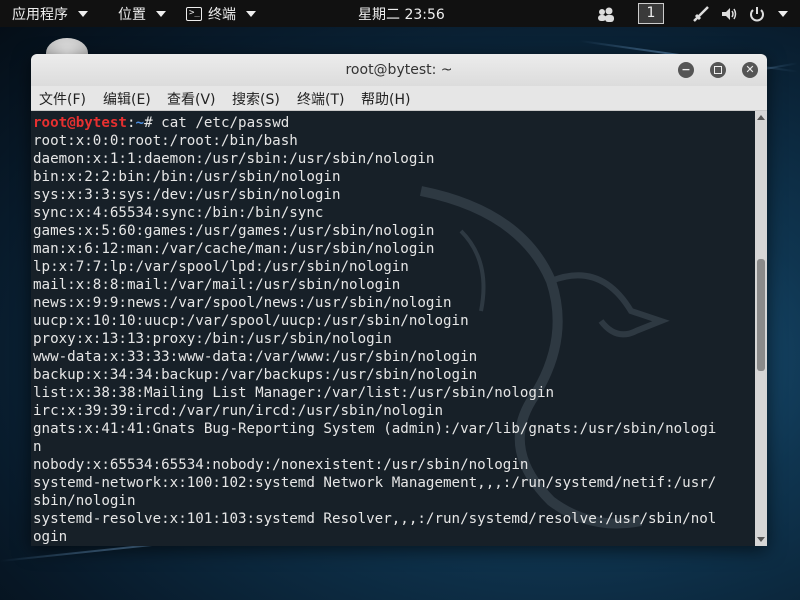  What do you see at coordinates (394, 123) in the screenshot?
I see `prompt-line: root@bytest:~# cat /etc/passwd` at bounding box center [394, 123].